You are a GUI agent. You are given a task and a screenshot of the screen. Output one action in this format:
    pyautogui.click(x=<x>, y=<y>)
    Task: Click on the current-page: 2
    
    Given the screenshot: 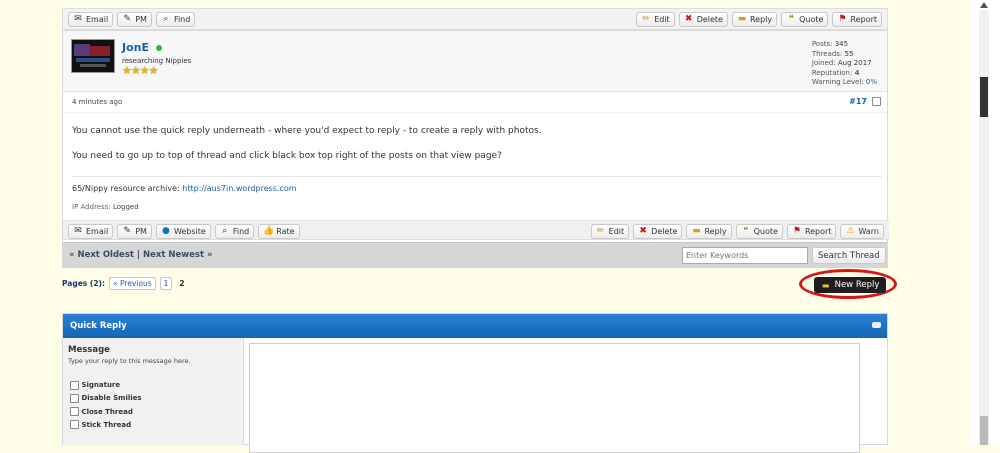 What is the action you would take?
    pyautogui.click(x=182, y=283)
    